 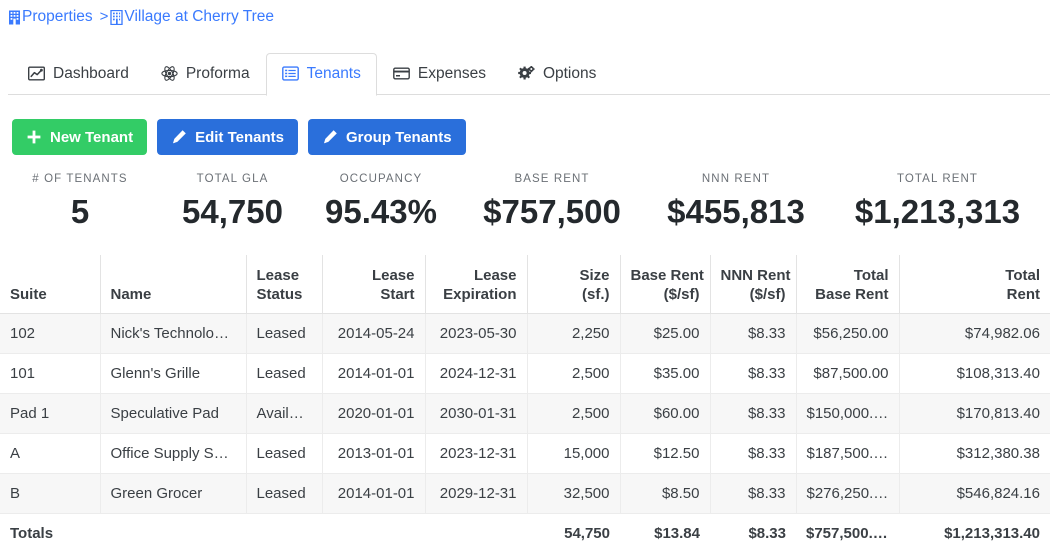 What do you see at coordinates (173, 493) in the screenshot?
I see `cell-name: Green Grocer` at bounding box center [173, 493].